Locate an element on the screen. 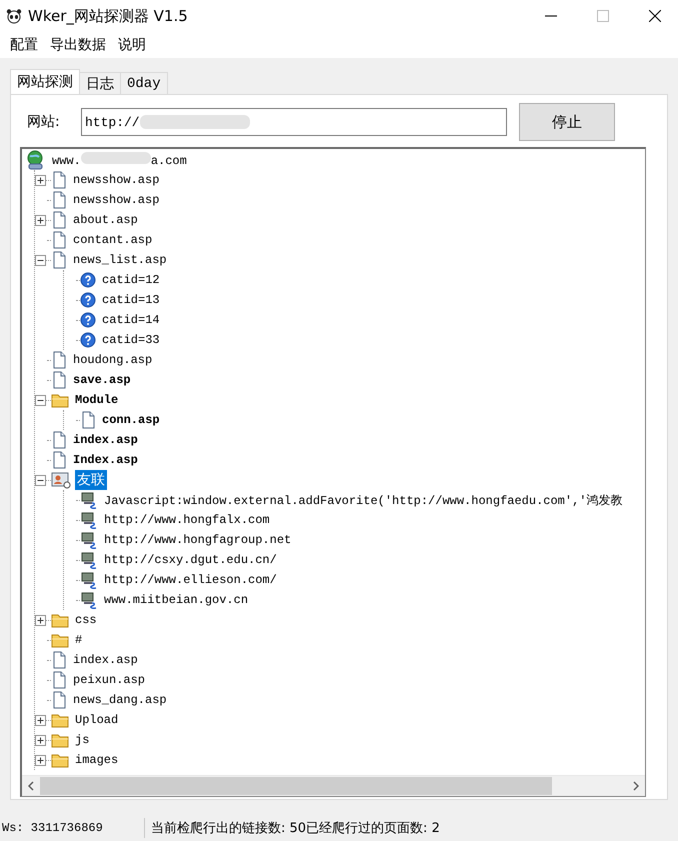  tree-item: css is located at coordinates (86, 620).